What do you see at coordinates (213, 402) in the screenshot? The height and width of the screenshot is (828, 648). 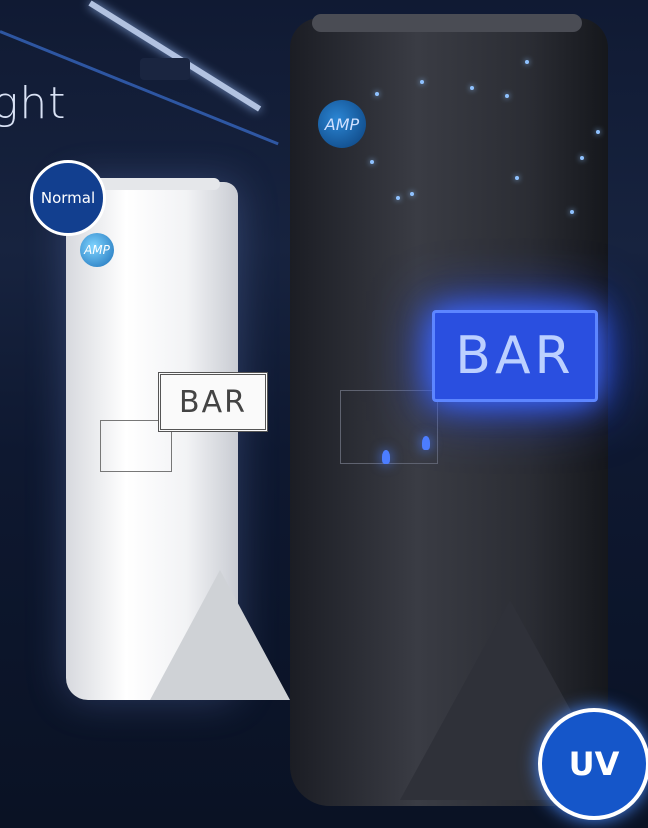 I see `can-normal-bar-sign: BAR` at bounding box center [213, 402].